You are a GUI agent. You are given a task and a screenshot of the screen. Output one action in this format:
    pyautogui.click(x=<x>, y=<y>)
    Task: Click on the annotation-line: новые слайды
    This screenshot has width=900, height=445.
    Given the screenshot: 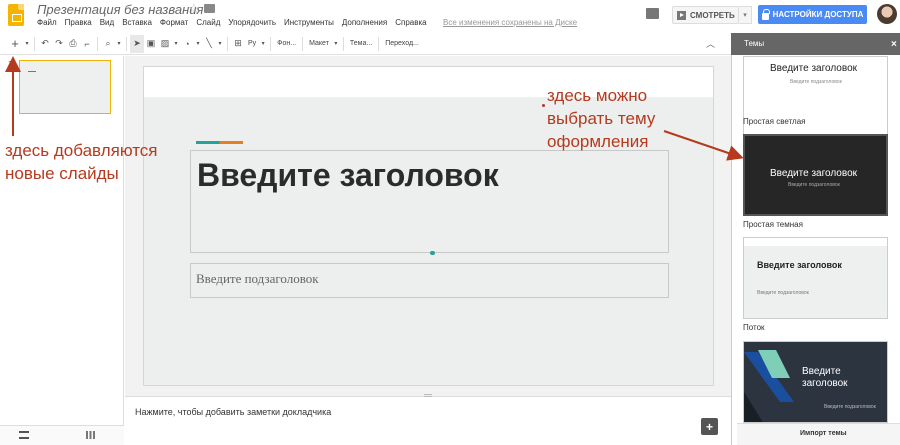 What is the action you would take?
    pyautogui.click(x=62, y=173)
    